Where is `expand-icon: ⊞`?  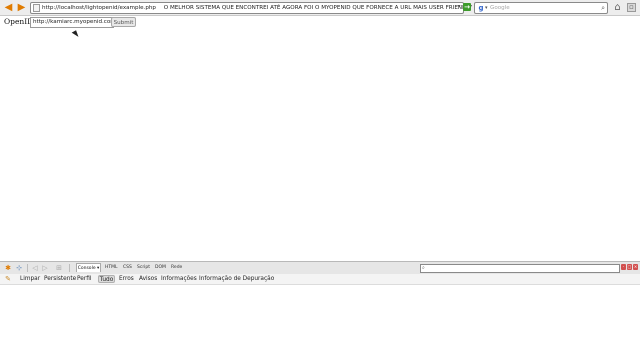
expand-icon: ⊞ is located at coordinates (59, 268).